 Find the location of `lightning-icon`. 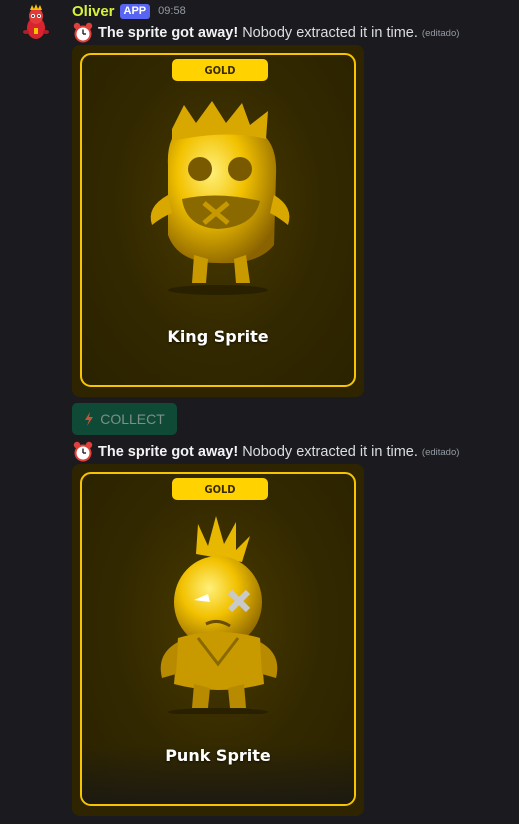

lightning-icon is located at coordinates (89, 419).